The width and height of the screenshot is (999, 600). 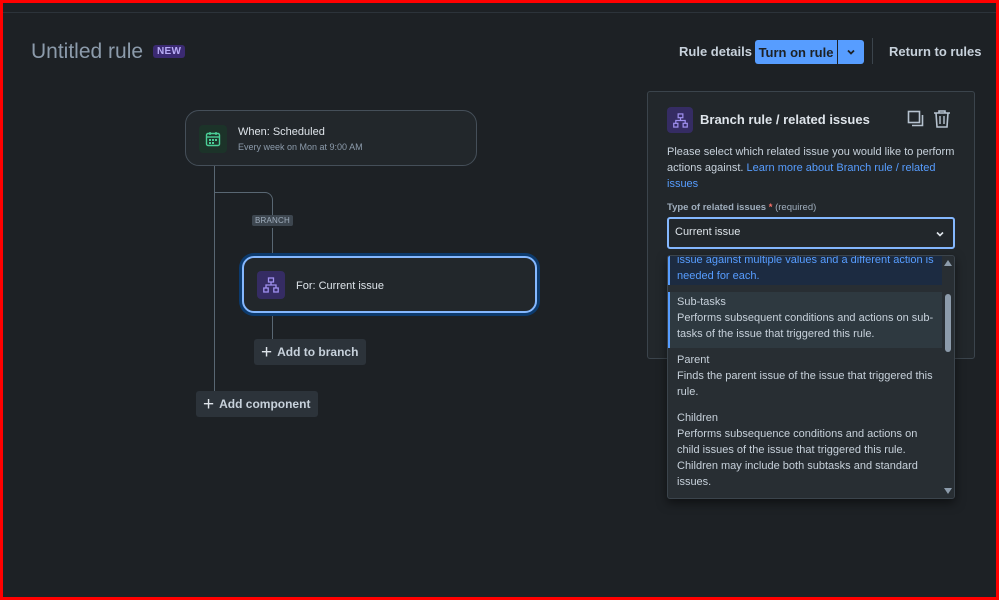 What do you see at coordinates (872, 51) in the screenshot?
I see `header-separator` at bounding box center [872, 51].